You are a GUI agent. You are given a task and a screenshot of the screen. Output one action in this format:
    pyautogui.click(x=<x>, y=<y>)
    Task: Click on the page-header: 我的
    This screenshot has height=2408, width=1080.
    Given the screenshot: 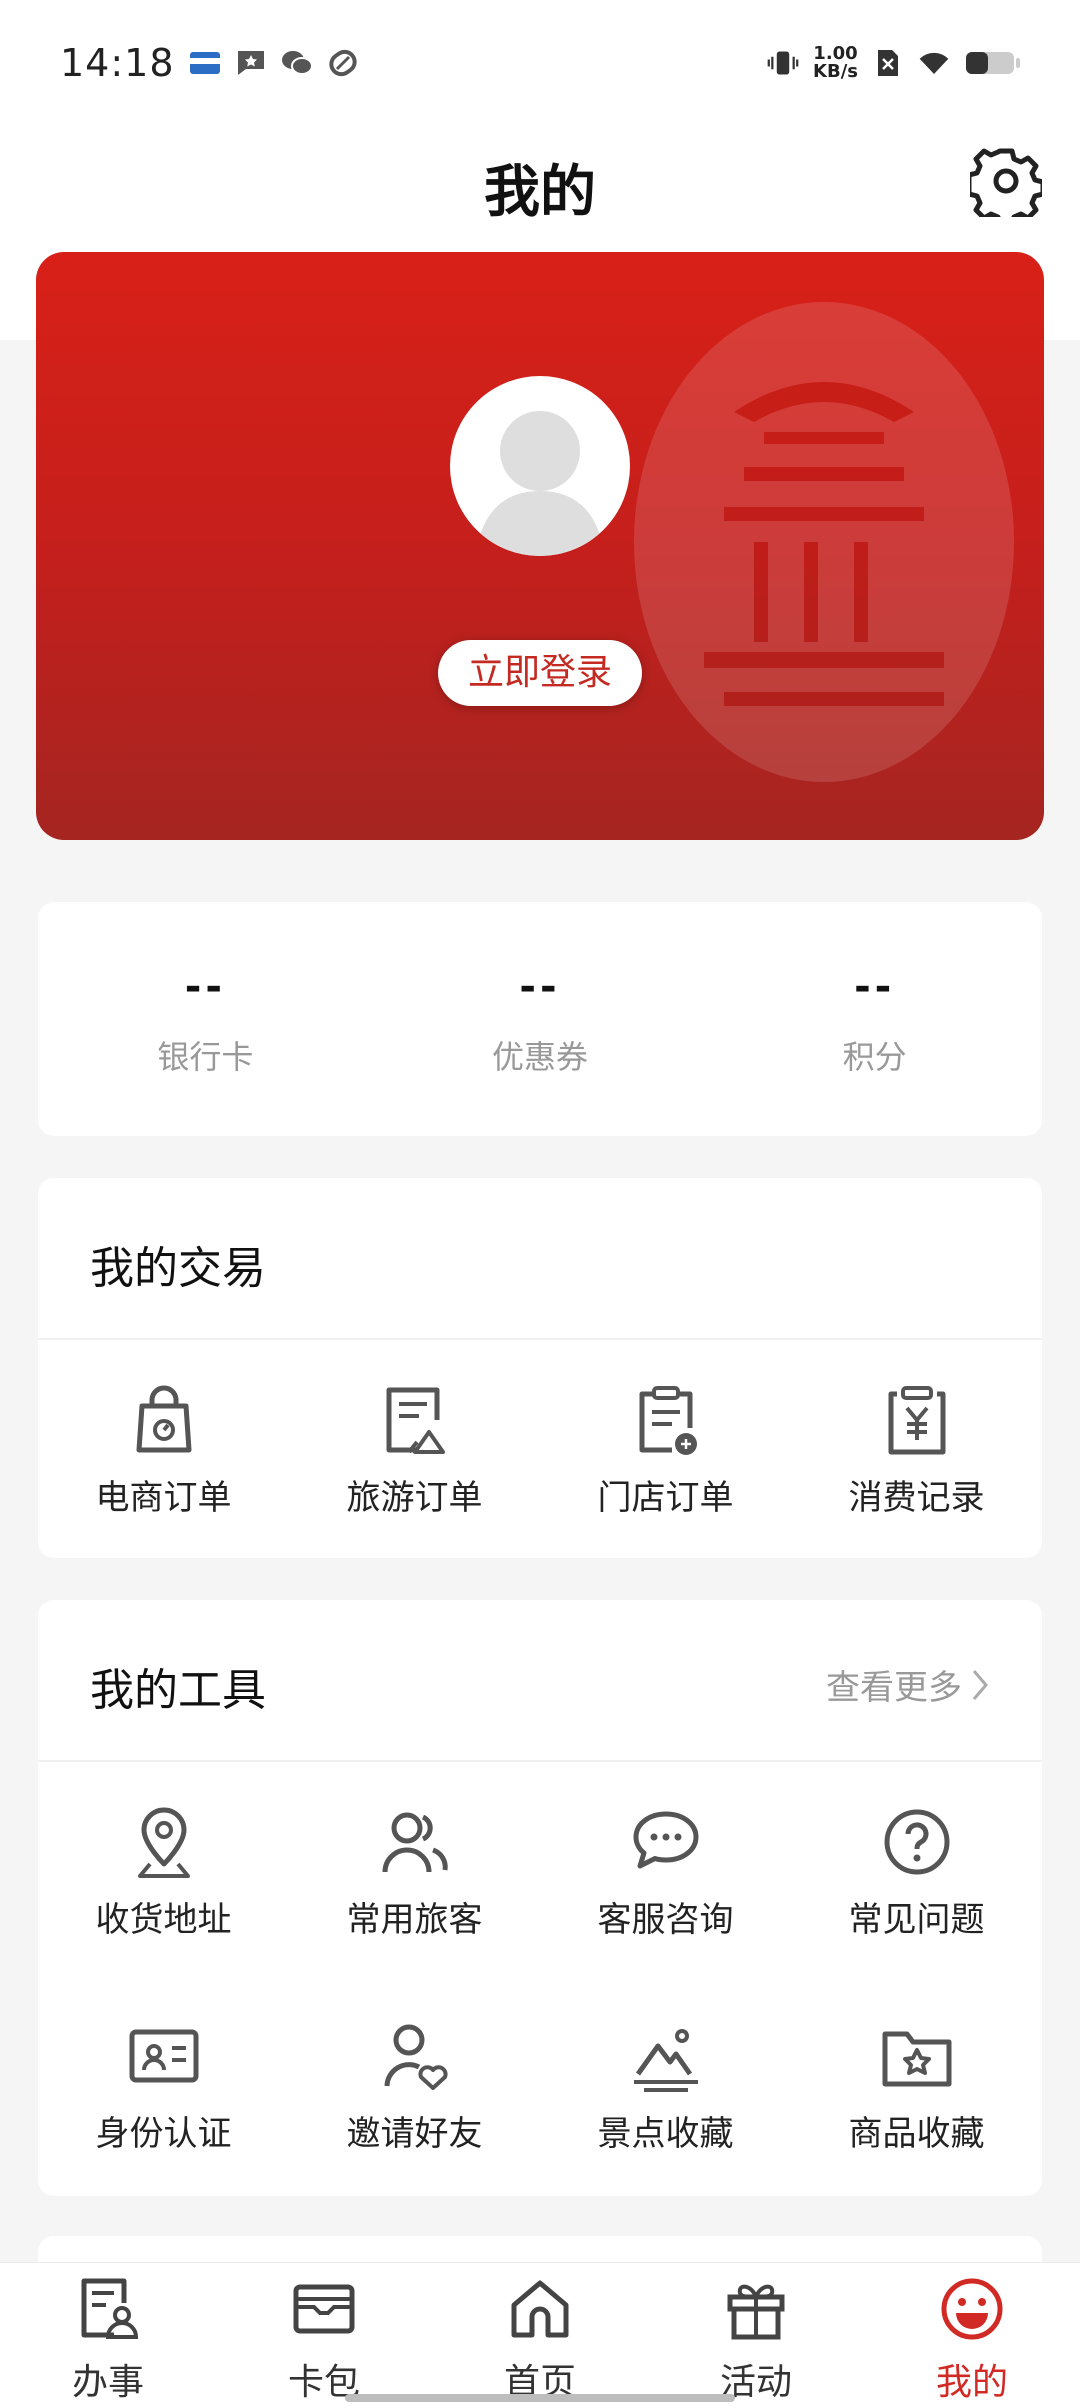 What is the action you would take?
    pyautogui.click(x=540, y=182)
    